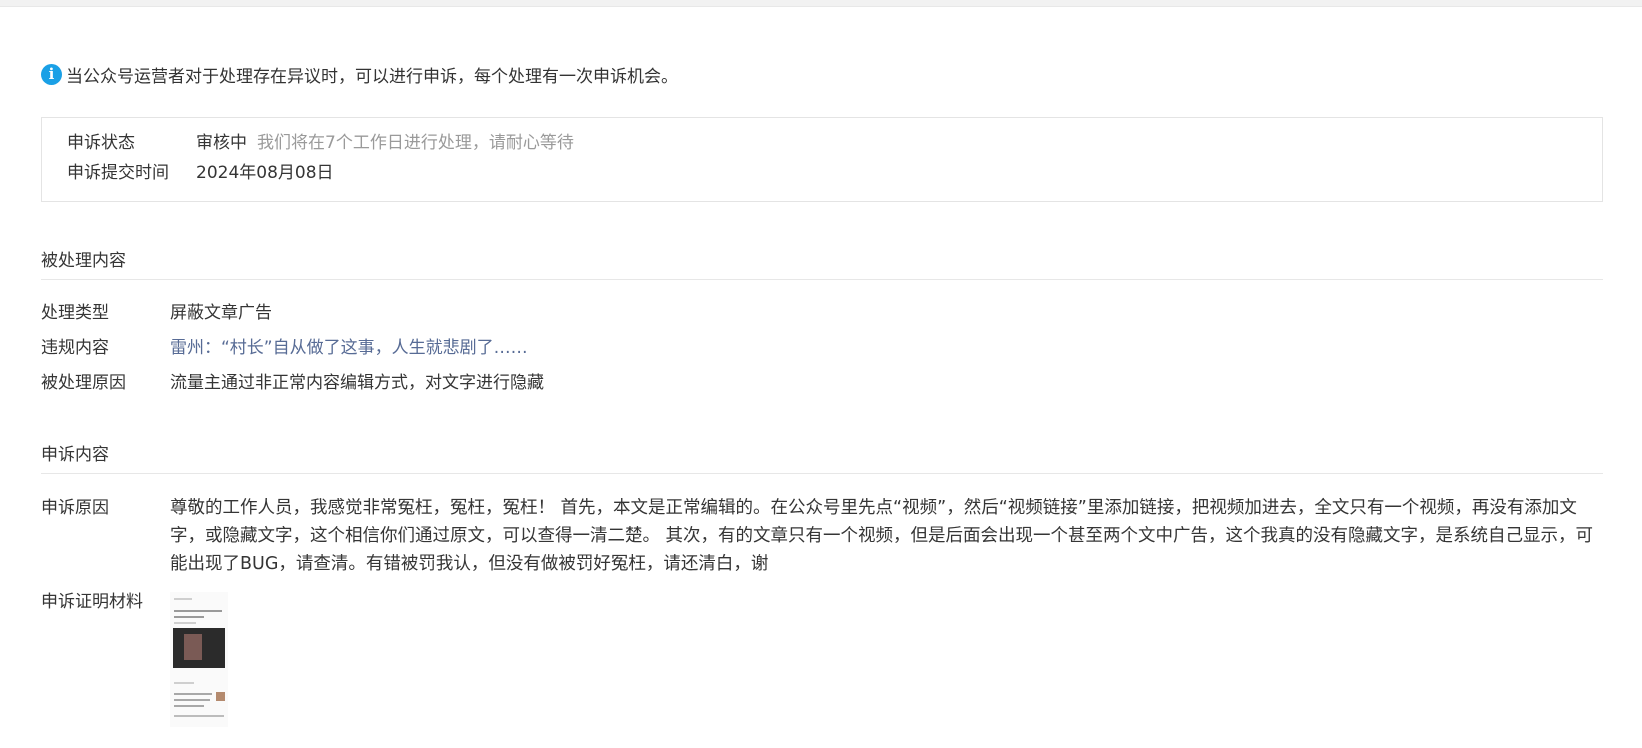  What do you see at coordinates (821, 3) in the screenshot?
I see `top-strip` at bounding box center [821, 3].